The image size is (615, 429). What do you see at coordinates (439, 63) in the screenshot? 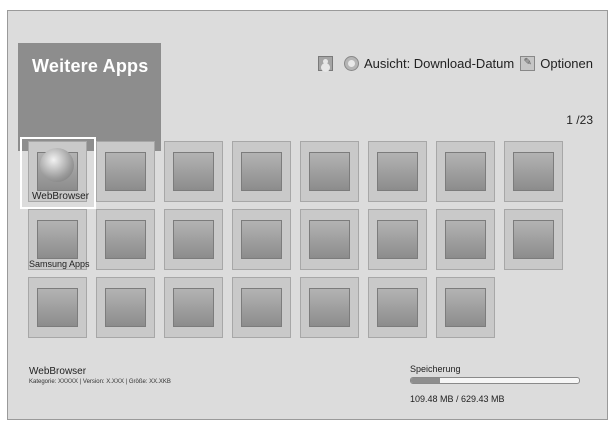
I see `sort-button: Ausicht: Download-Datum` at bounding box center [439, 63].